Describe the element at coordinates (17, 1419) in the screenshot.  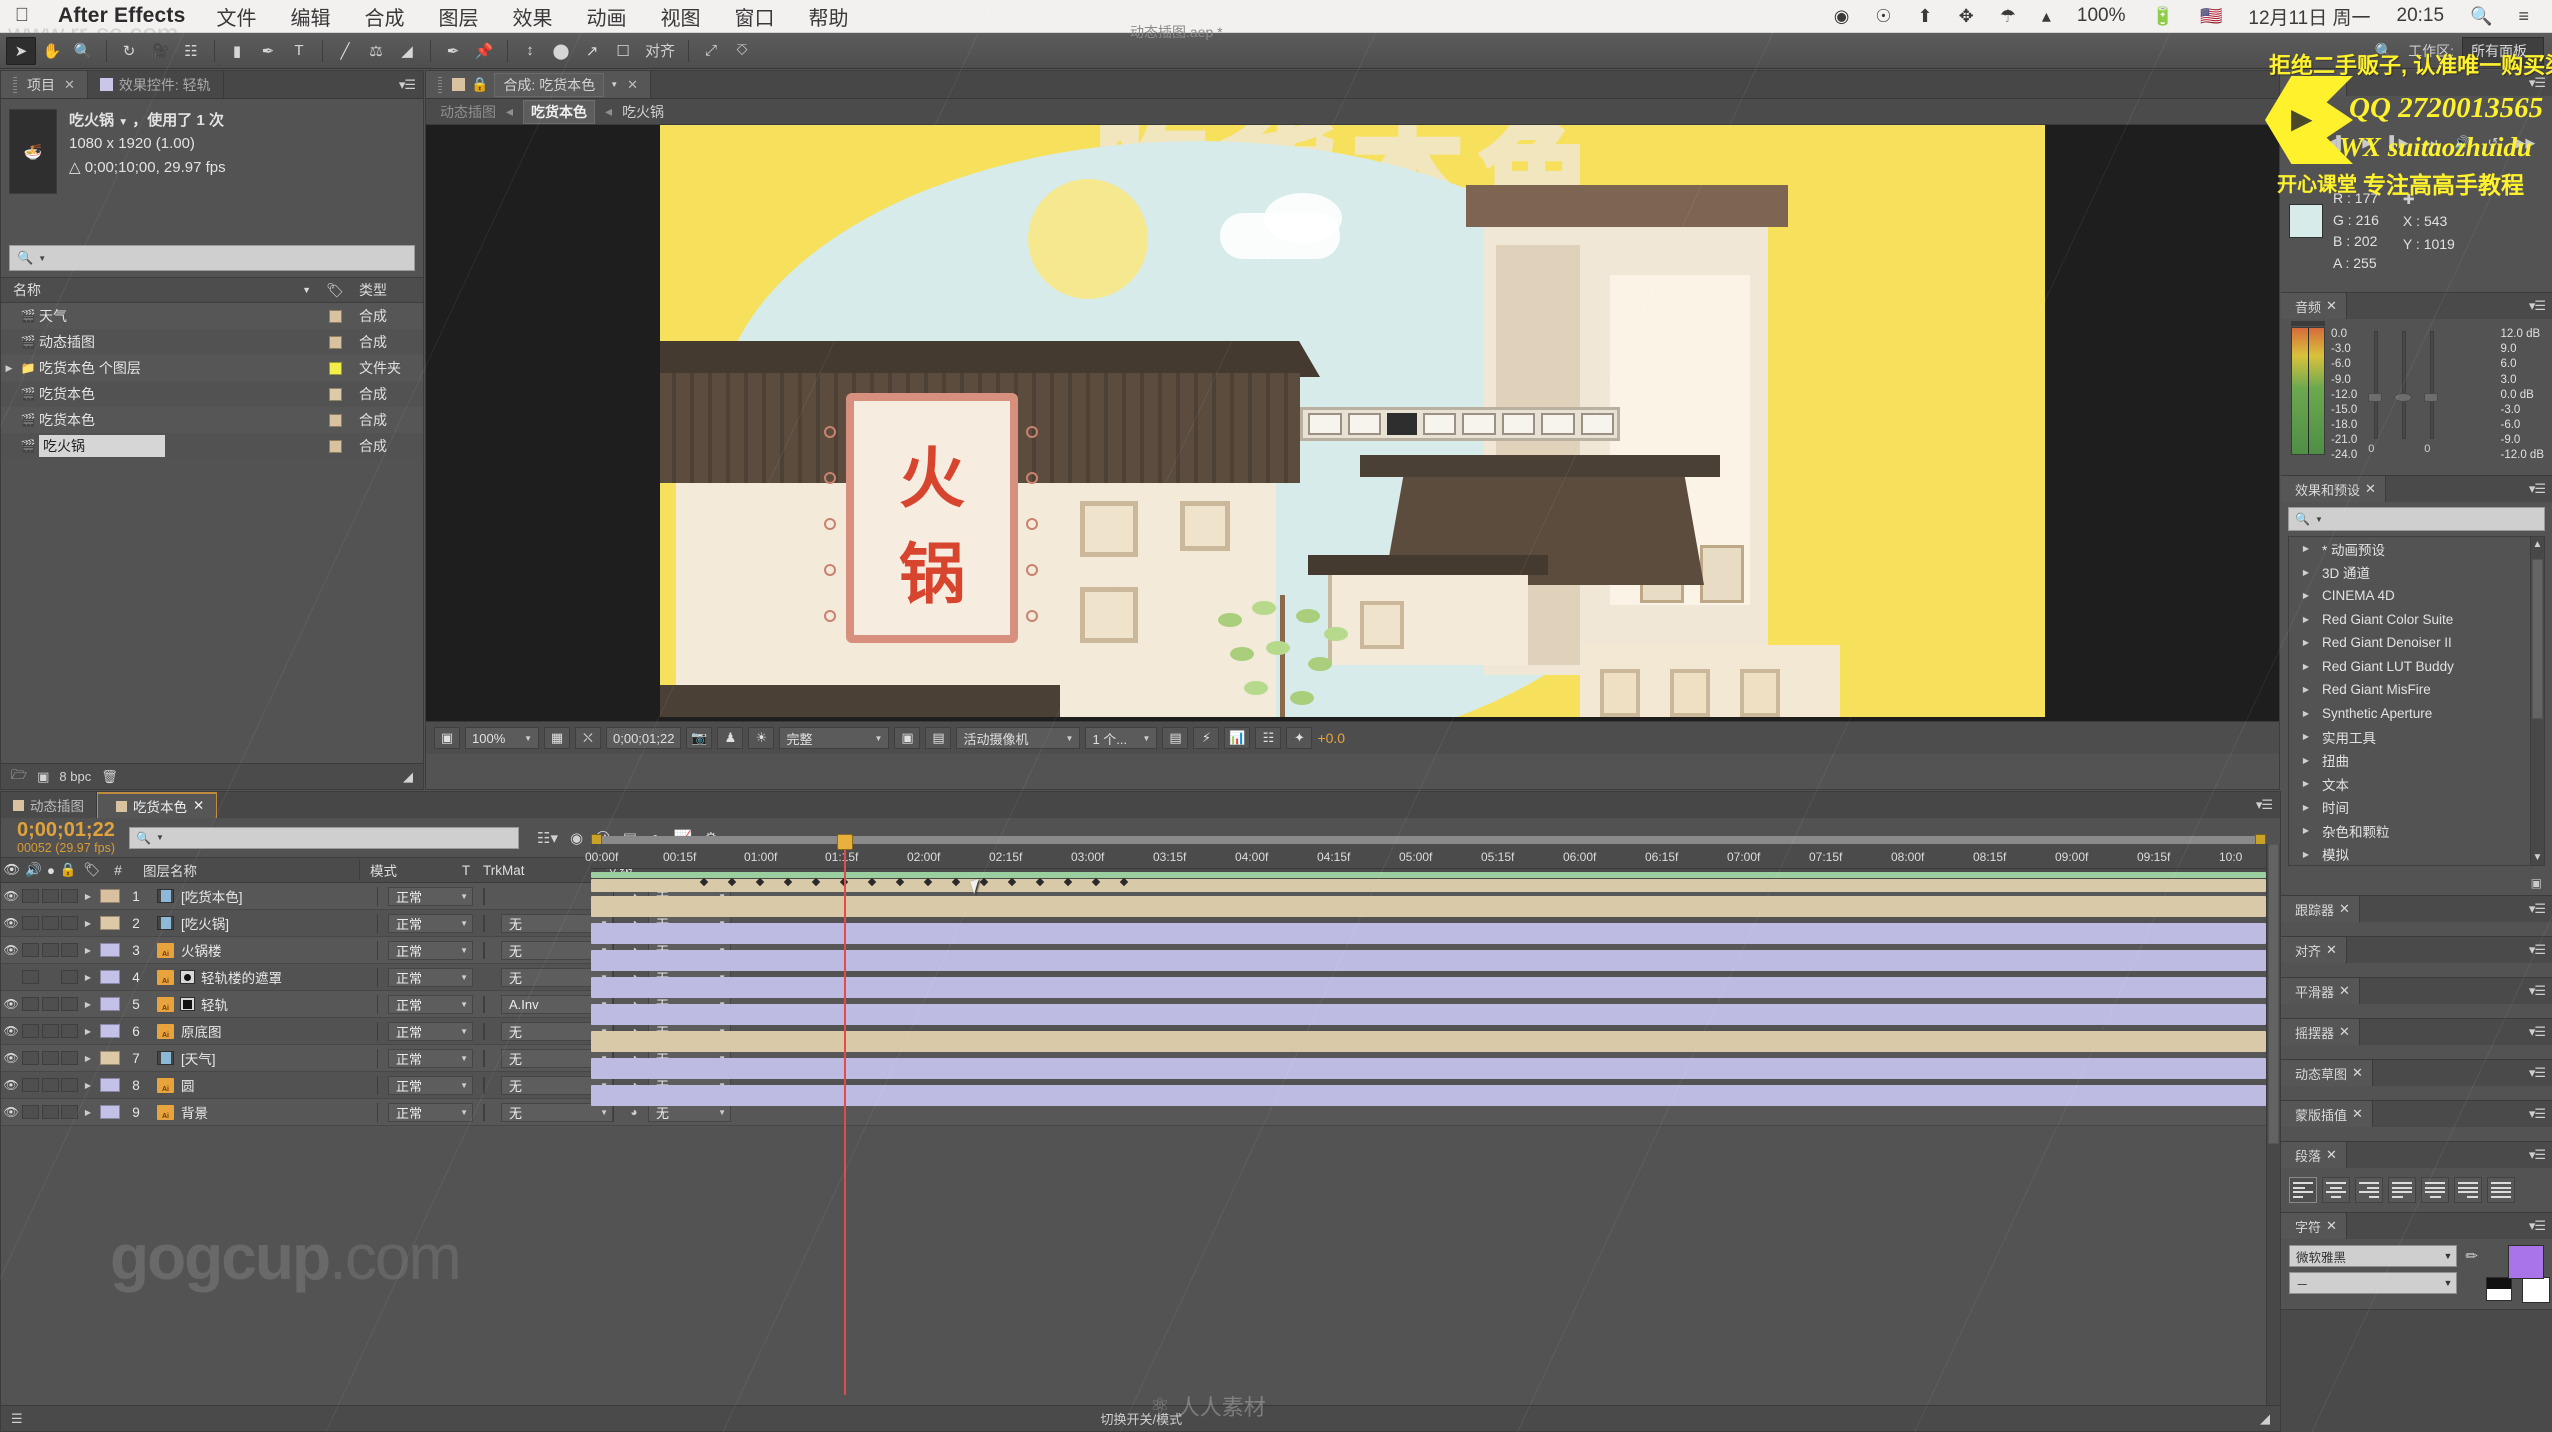
I see `toggle-switches-modes-icon: ☰` at that location.